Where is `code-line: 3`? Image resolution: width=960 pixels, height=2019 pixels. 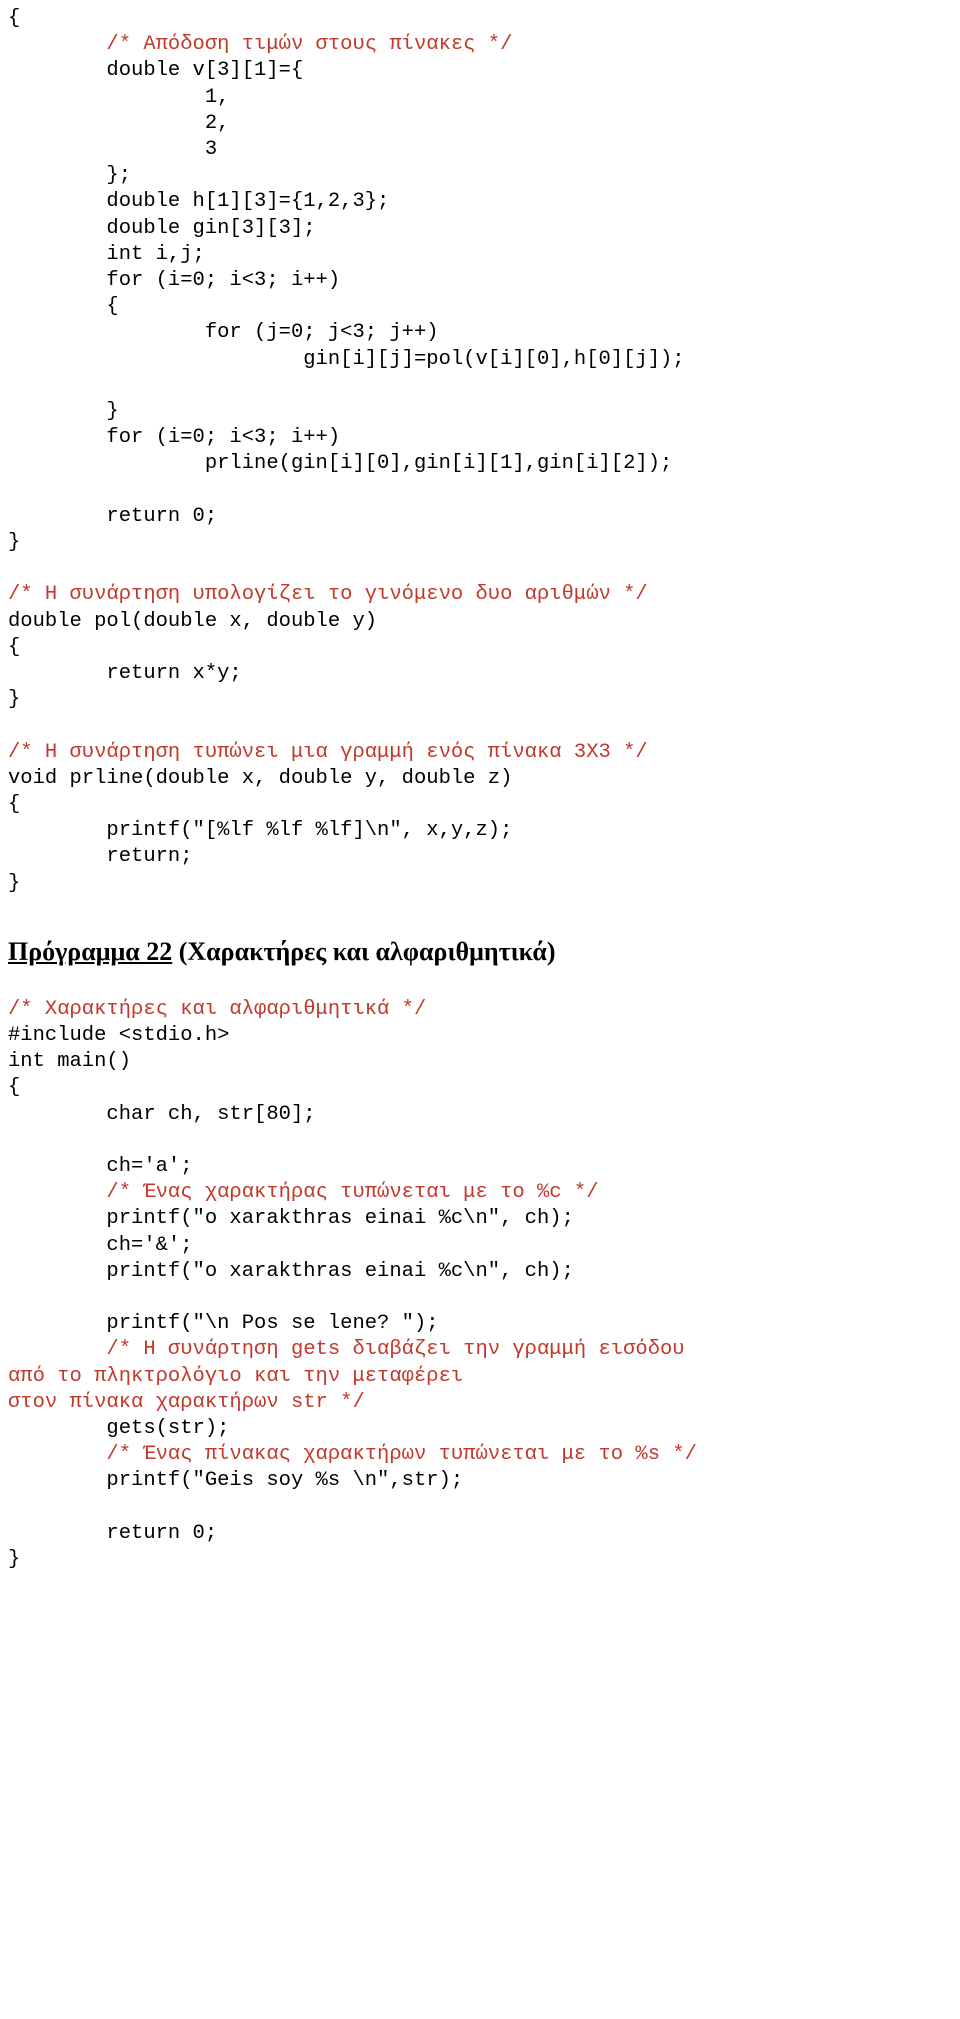 code-line: 3 is located at coordinates (113, 150).